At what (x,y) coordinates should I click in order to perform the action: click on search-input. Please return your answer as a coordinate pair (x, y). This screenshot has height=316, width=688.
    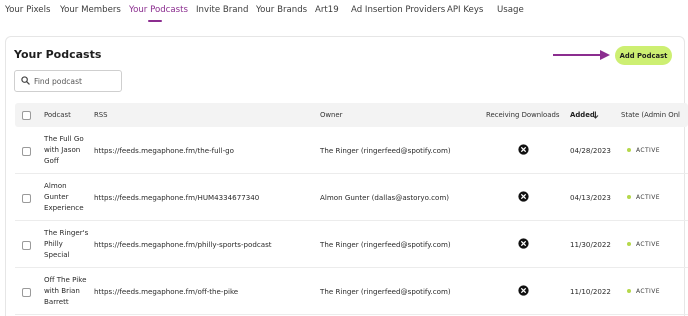
    Looking at the image, I should click on (76, 81).